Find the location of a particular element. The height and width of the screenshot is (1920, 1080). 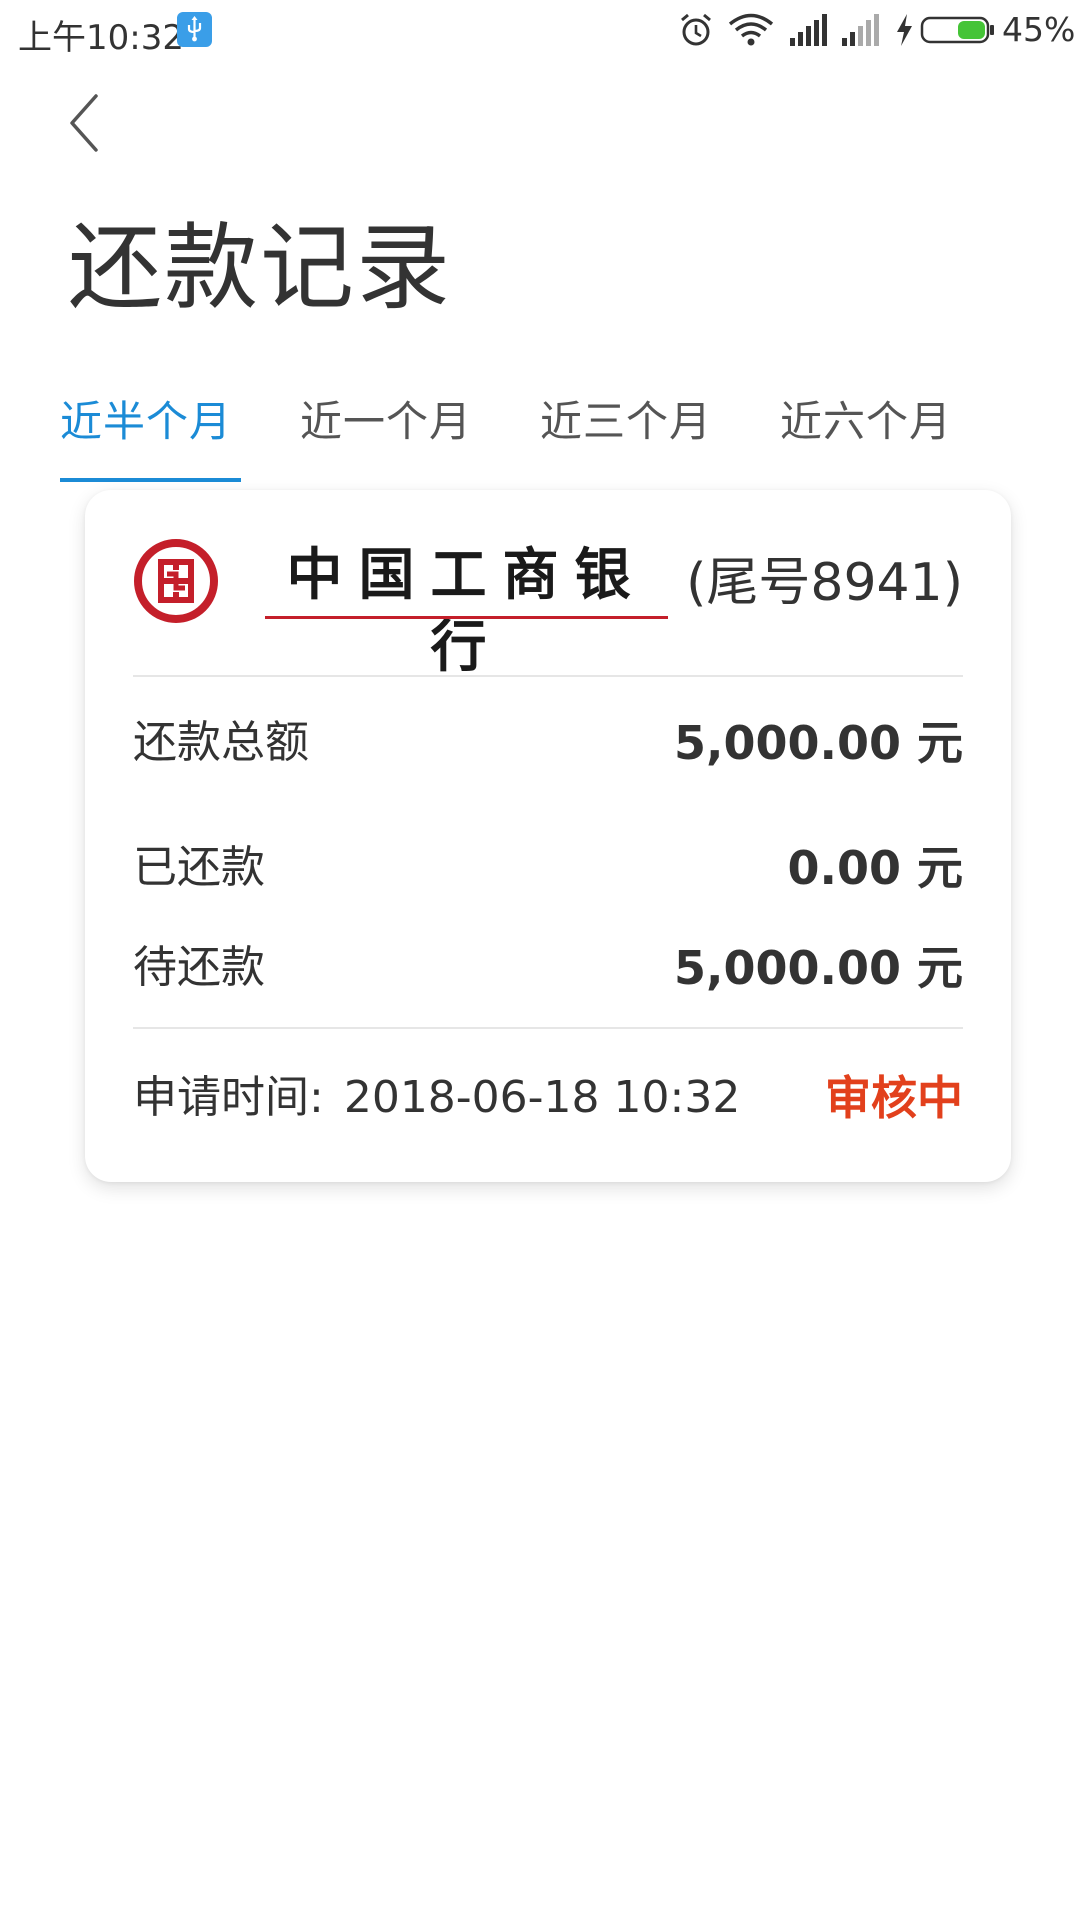

paid-amount-value: 0.00 元 is located at coordinates (875, 868).